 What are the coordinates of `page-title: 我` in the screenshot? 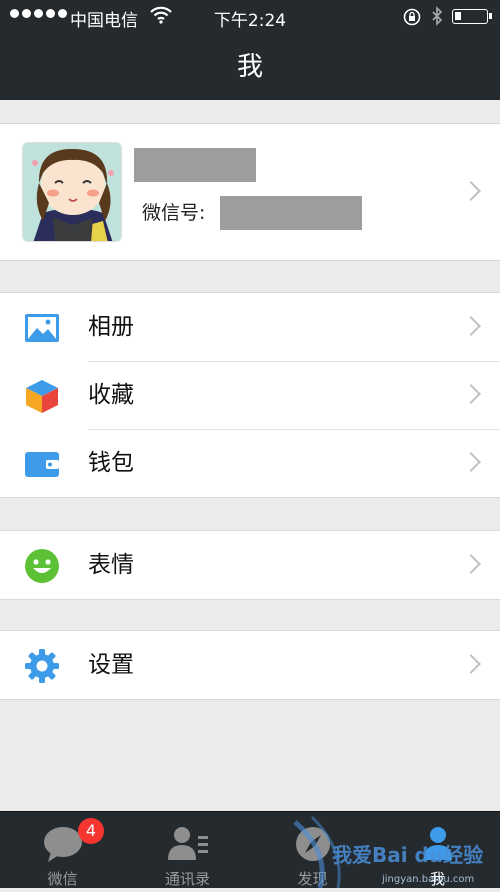 It's located at (249, 67).